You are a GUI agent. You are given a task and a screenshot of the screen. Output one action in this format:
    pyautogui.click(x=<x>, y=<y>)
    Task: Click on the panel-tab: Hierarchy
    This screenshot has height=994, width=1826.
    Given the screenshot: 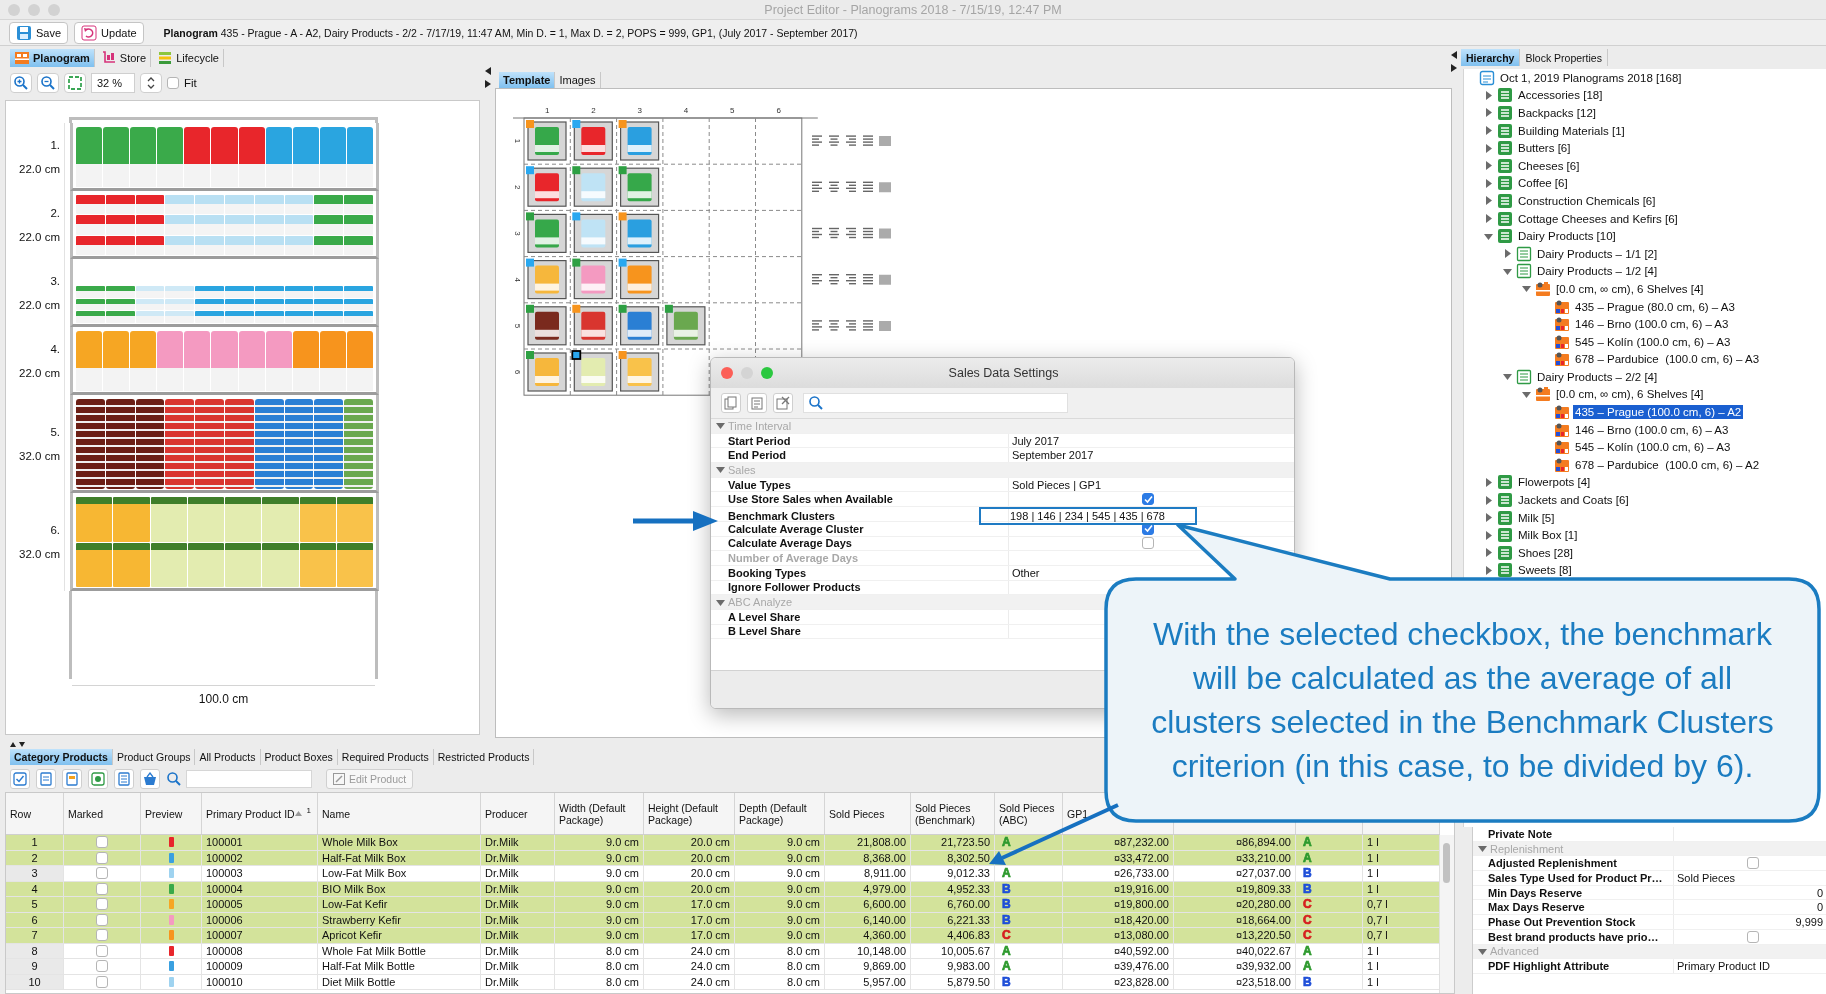 What is the action you would take?
    pyautogui.click(x=1491, y=57)
    